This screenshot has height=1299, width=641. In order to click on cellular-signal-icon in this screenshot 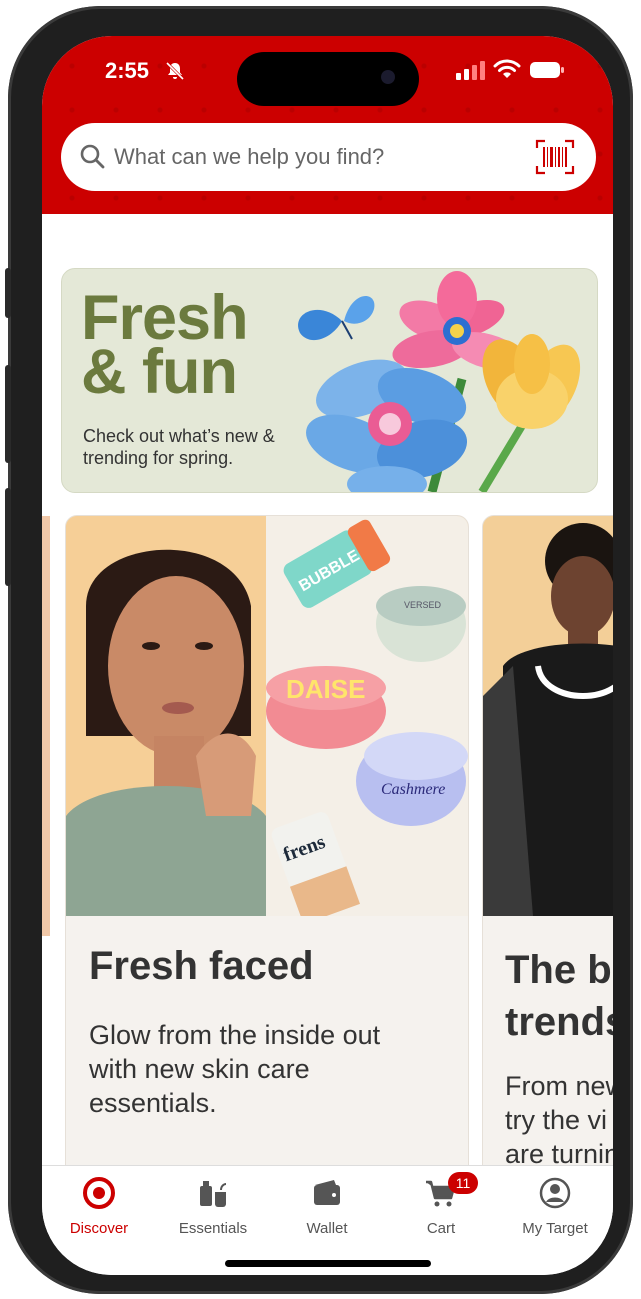, I will do `click(470, 70)`.